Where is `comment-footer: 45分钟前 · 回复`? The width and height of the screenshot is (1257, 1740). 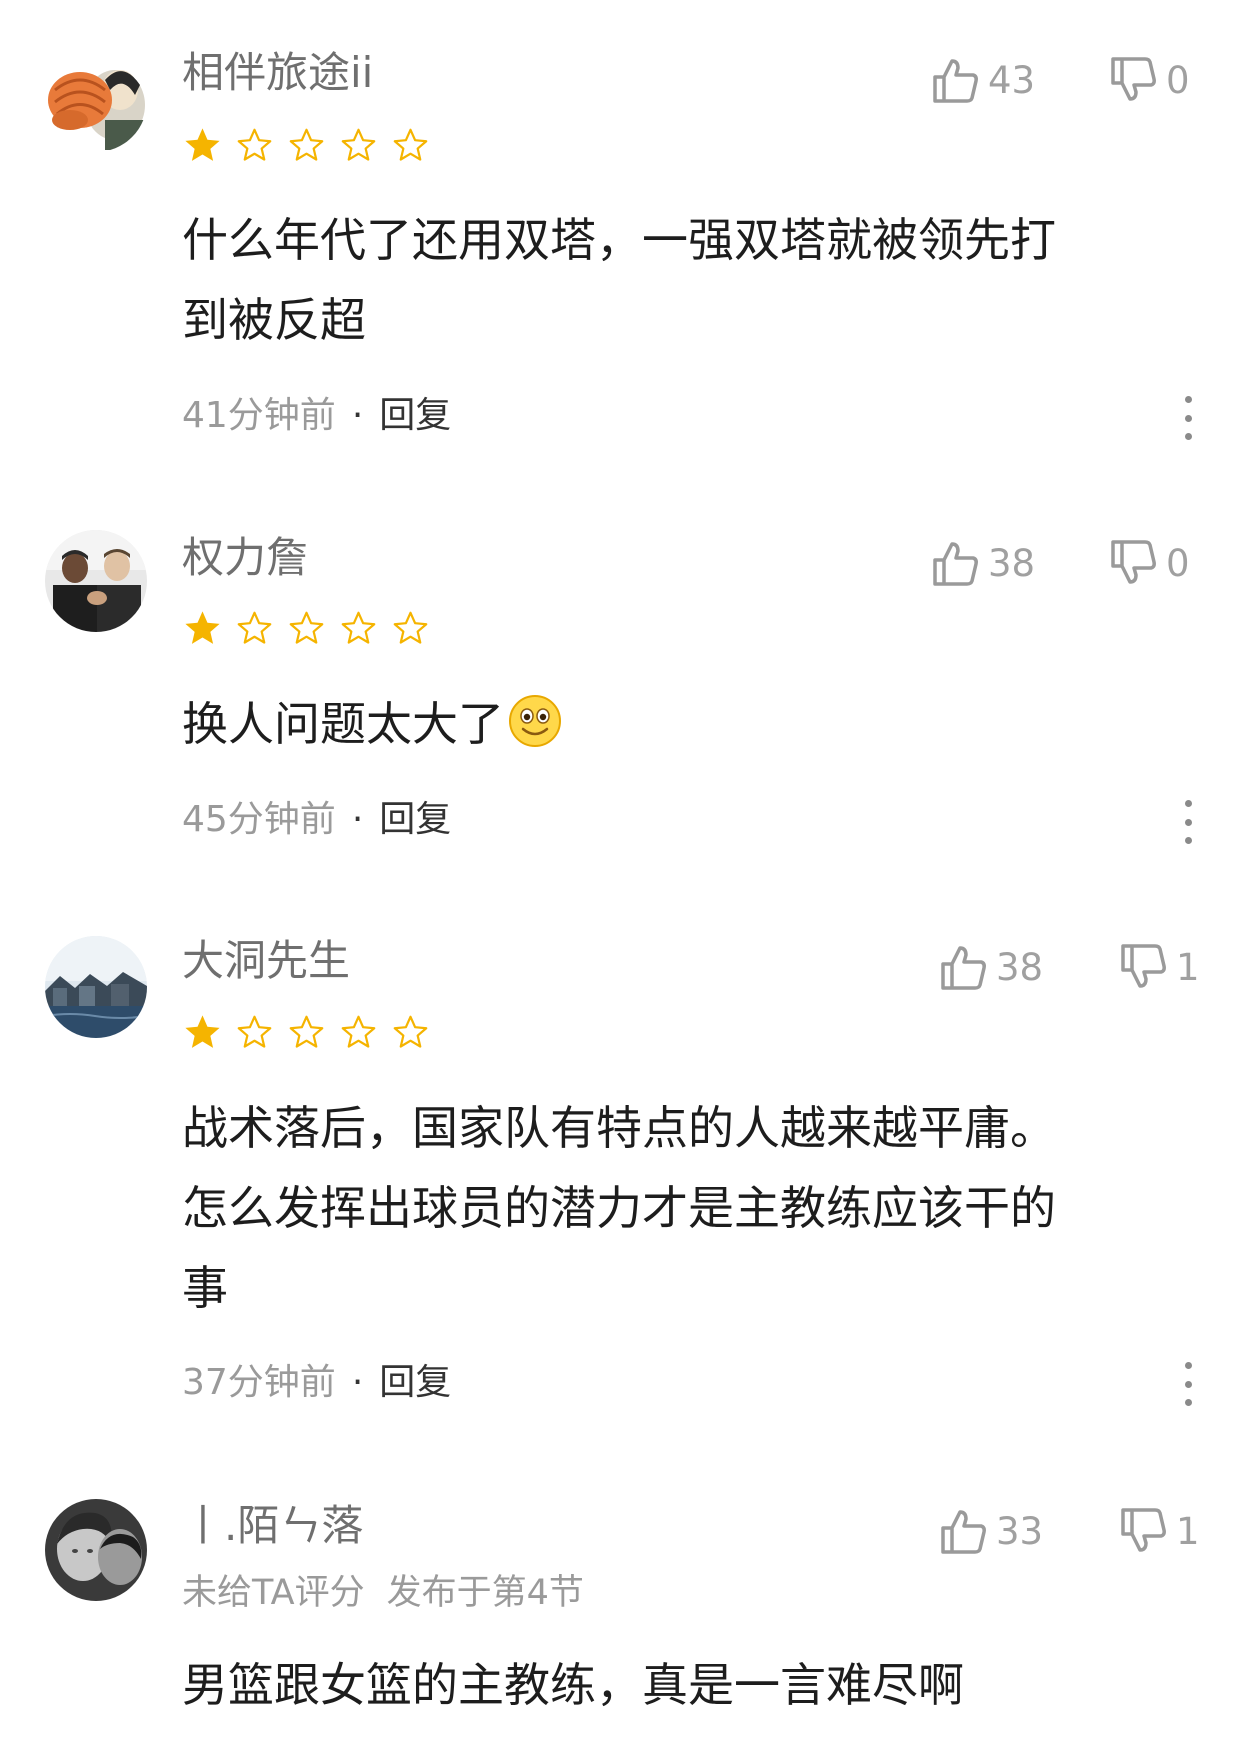
comment-footer: 45分钟前 · 回复 is located at coordinates (316, 820).